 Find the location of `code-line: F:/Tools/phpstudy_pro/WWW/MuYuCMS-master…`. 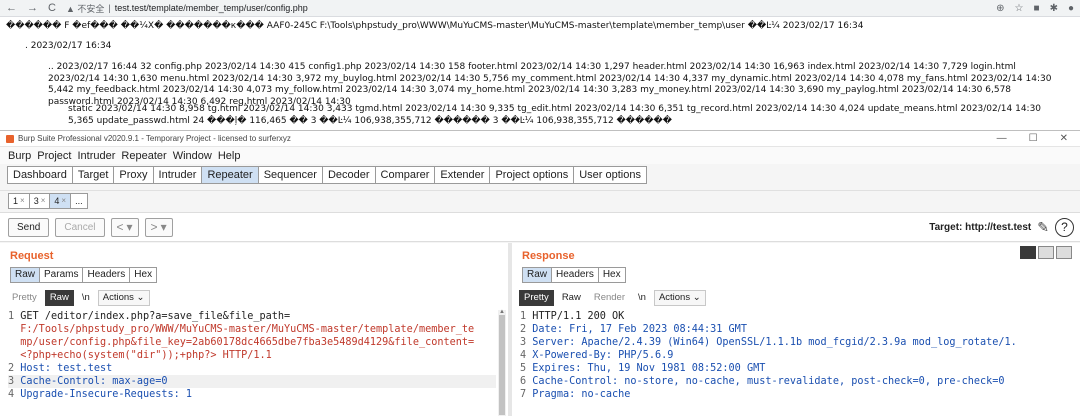

code-line: F:/Tools/phpstudy_pro/WWW/MuYuCMS-master… is located at coordinates (247, 329).